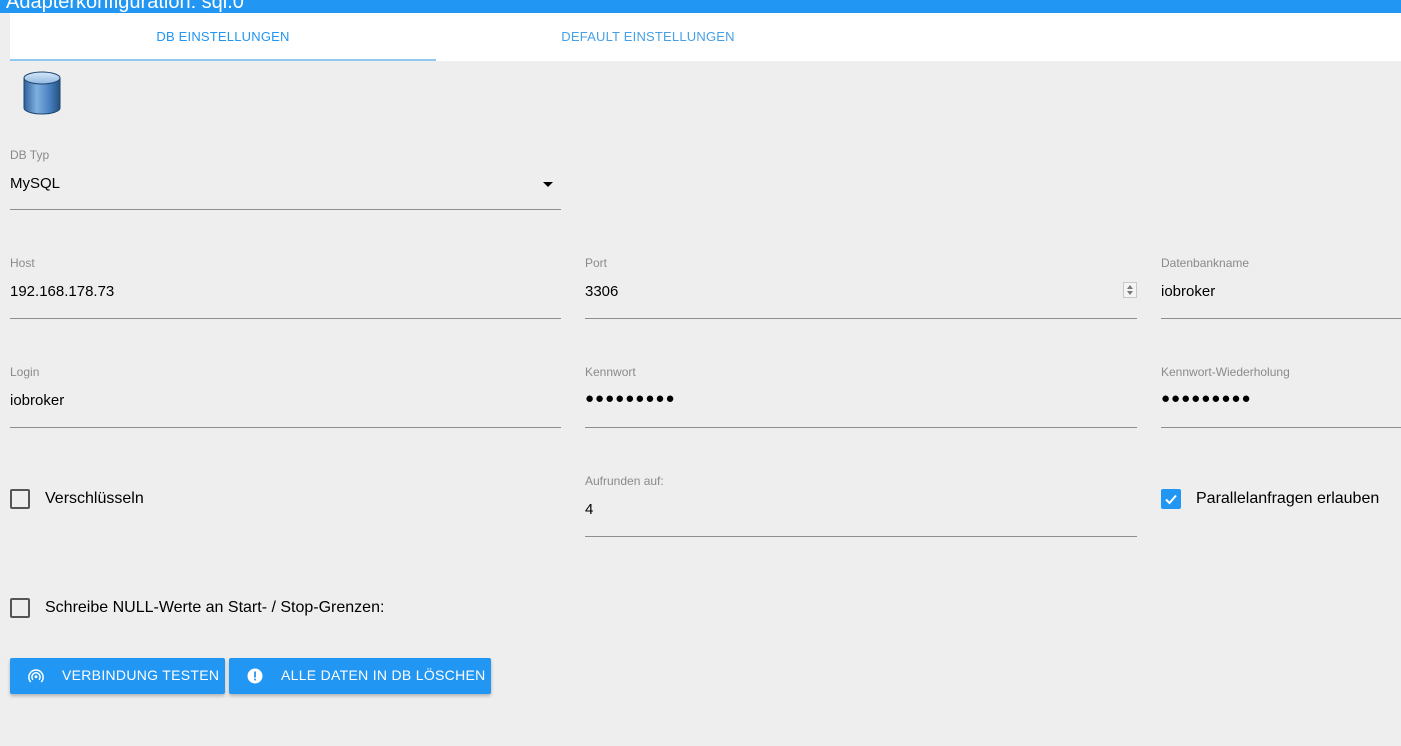 The height and width of the screenshot is (746, 1401). Describe the element at coordinates (25, 372) in the screenshot. I see `login-label: Login` at that location.